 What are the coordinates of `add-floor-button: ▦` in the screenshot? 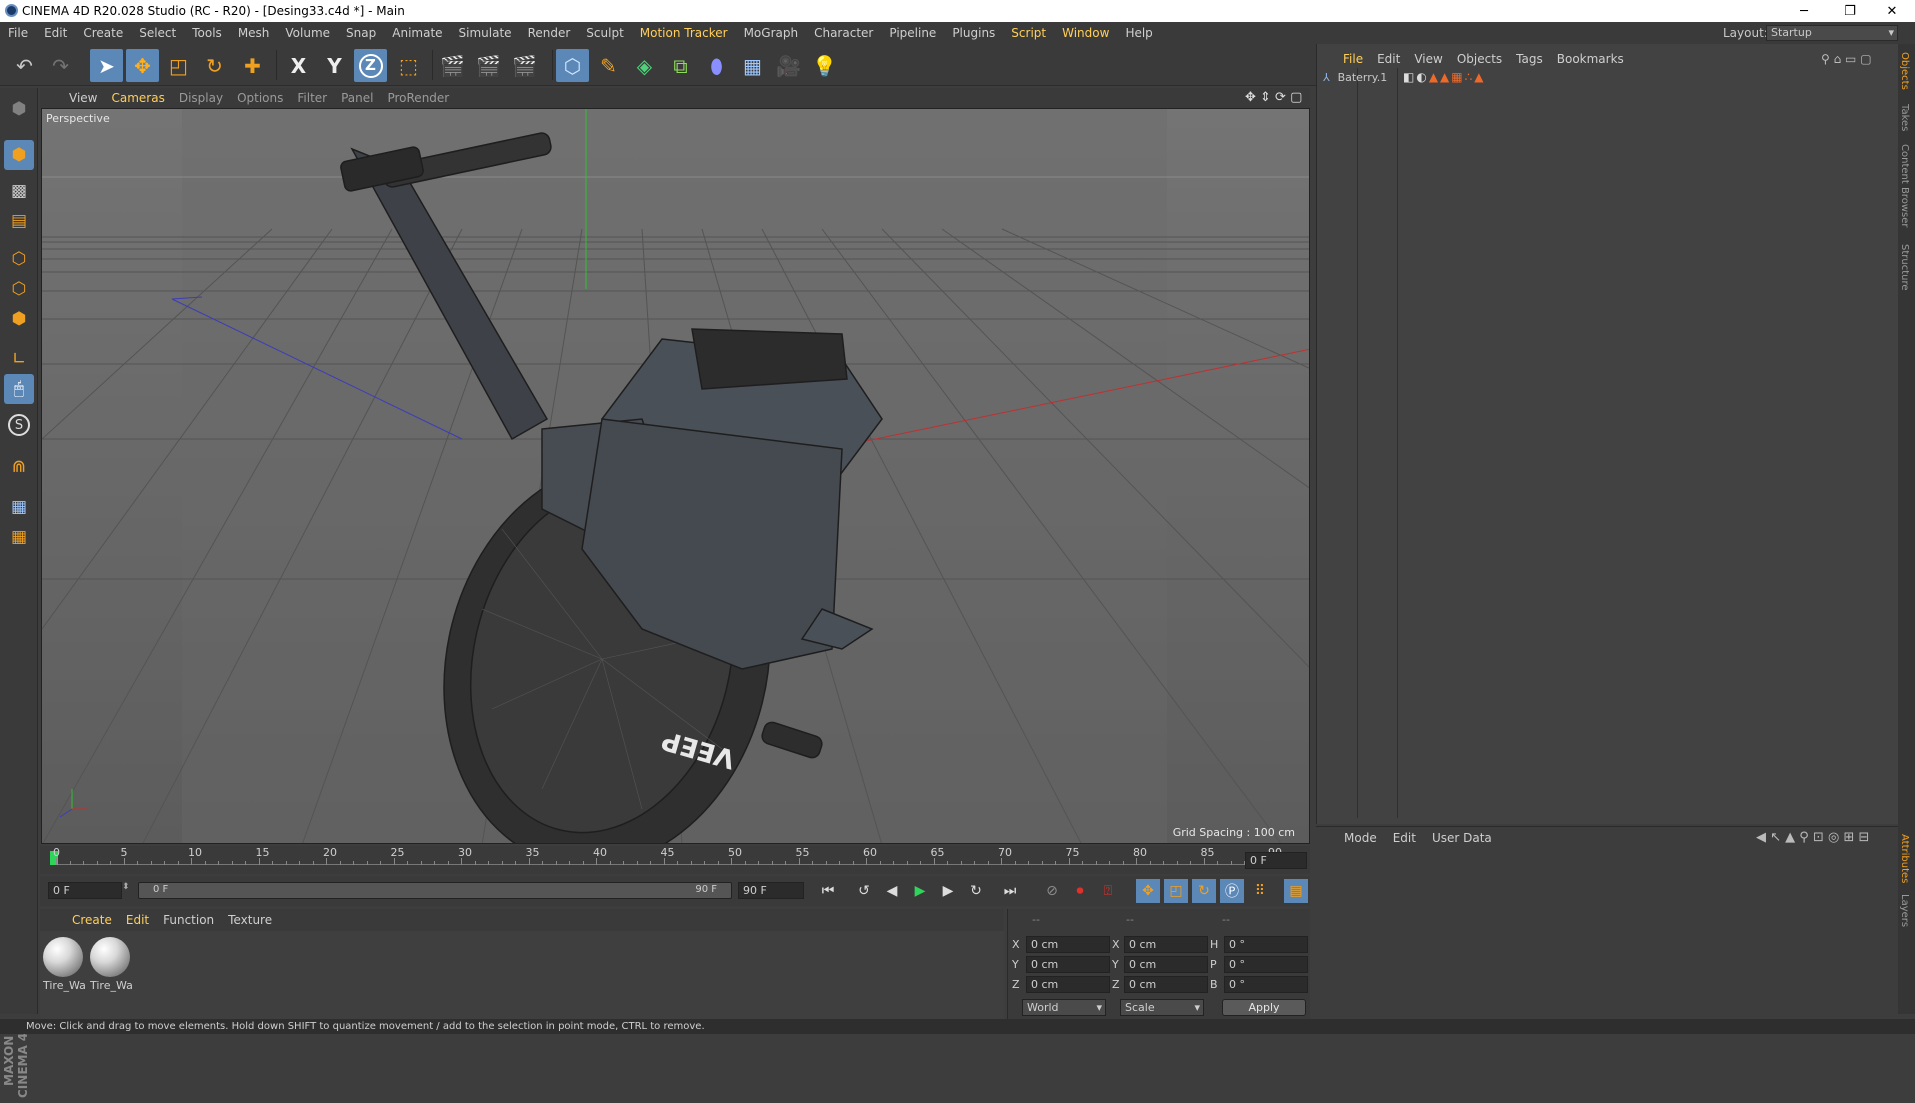 It's located at (752, 65).